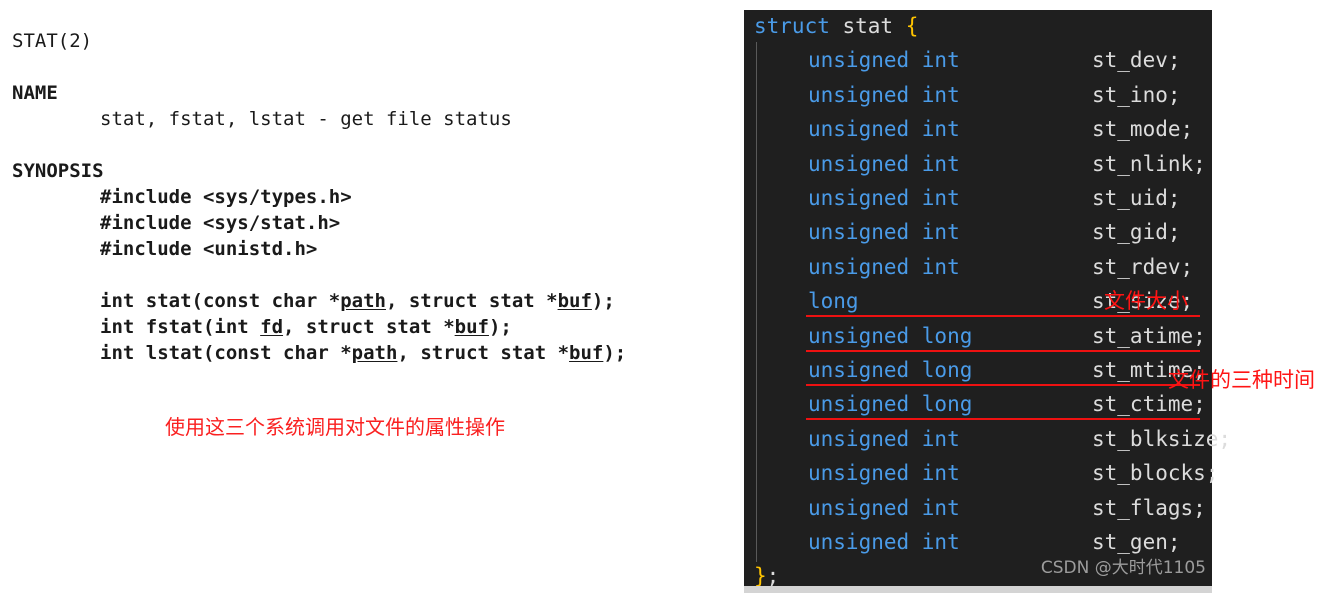  What do you see at coordinates (1155, 473) in the screenshot?
I see `field-name: st_blocks;` at bounding box center [1155, 473].